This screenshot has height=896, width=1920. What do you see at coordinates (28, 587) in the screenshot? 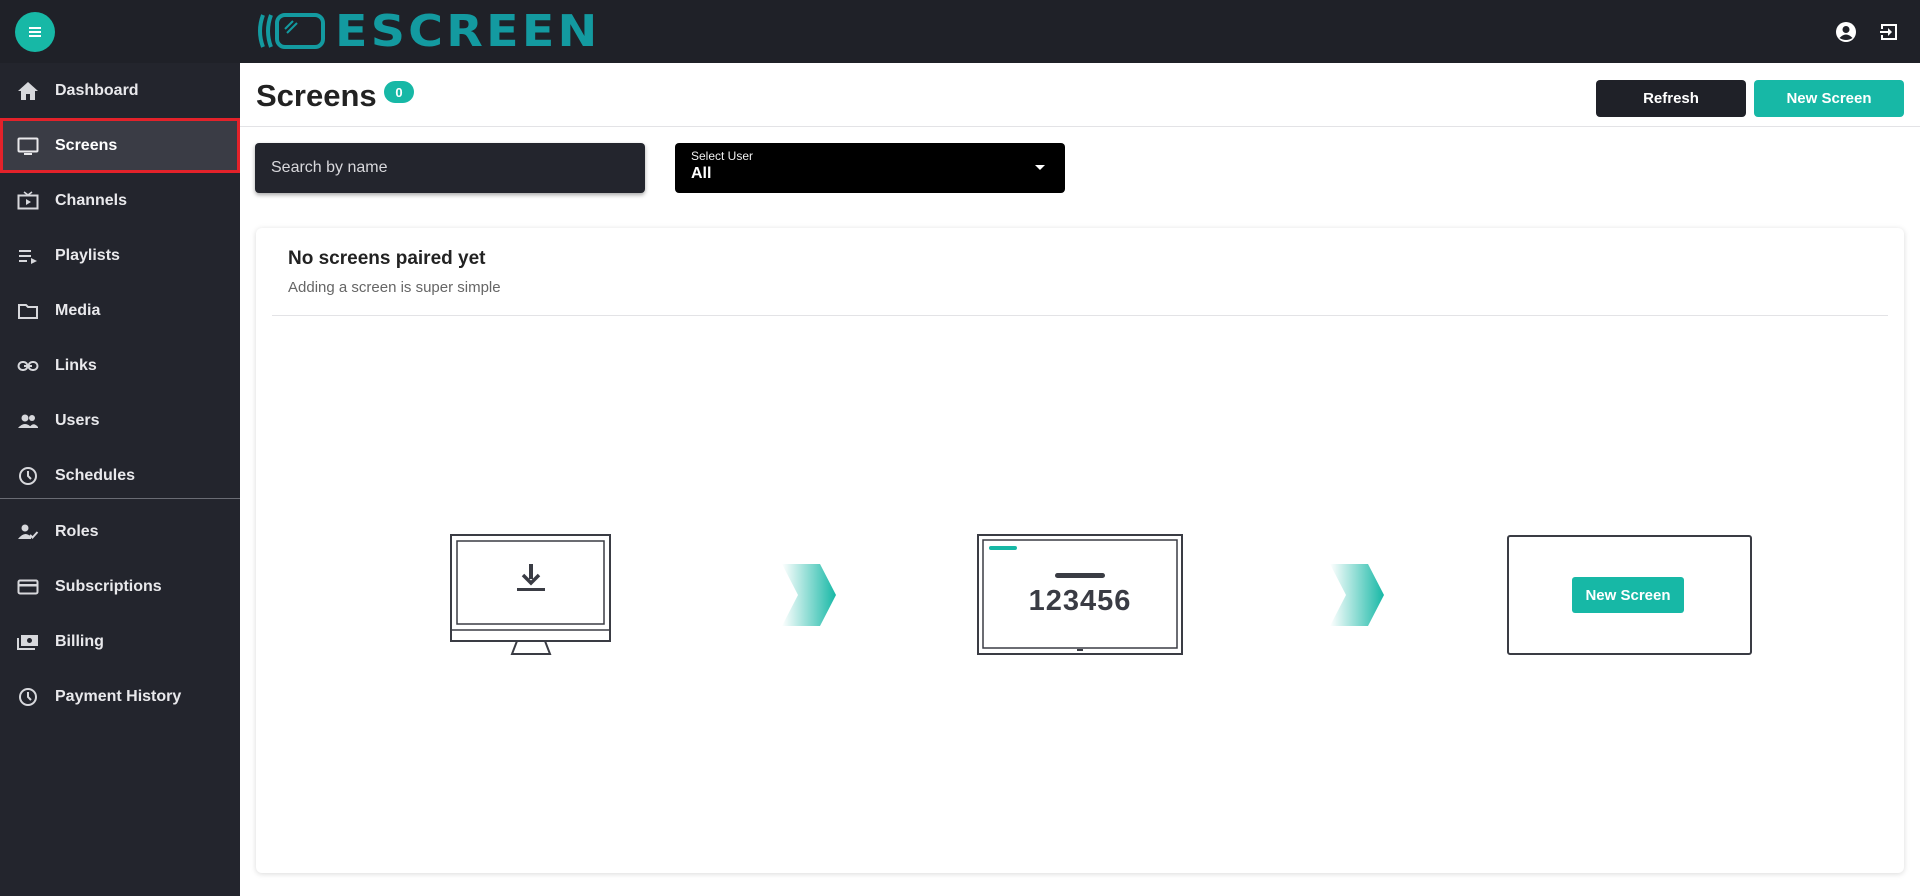
I see `credit-card-icon` at bounding box center [28, 587].